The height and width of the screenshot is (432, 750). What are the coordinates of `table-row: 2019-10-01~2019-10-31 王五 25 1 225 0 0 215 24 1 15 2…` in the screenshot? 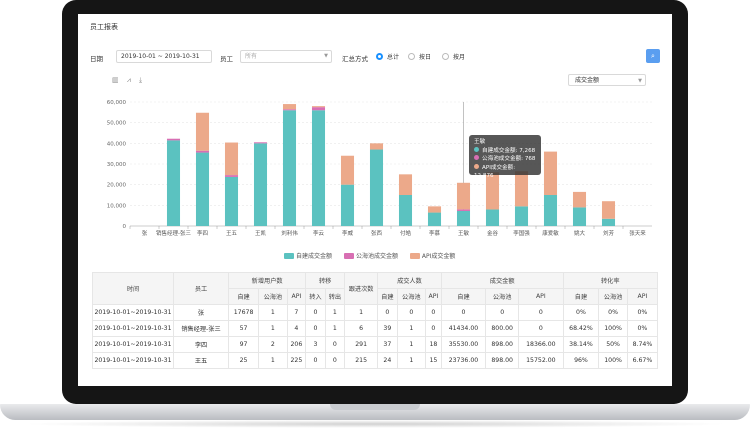 It's located at (375, 360).